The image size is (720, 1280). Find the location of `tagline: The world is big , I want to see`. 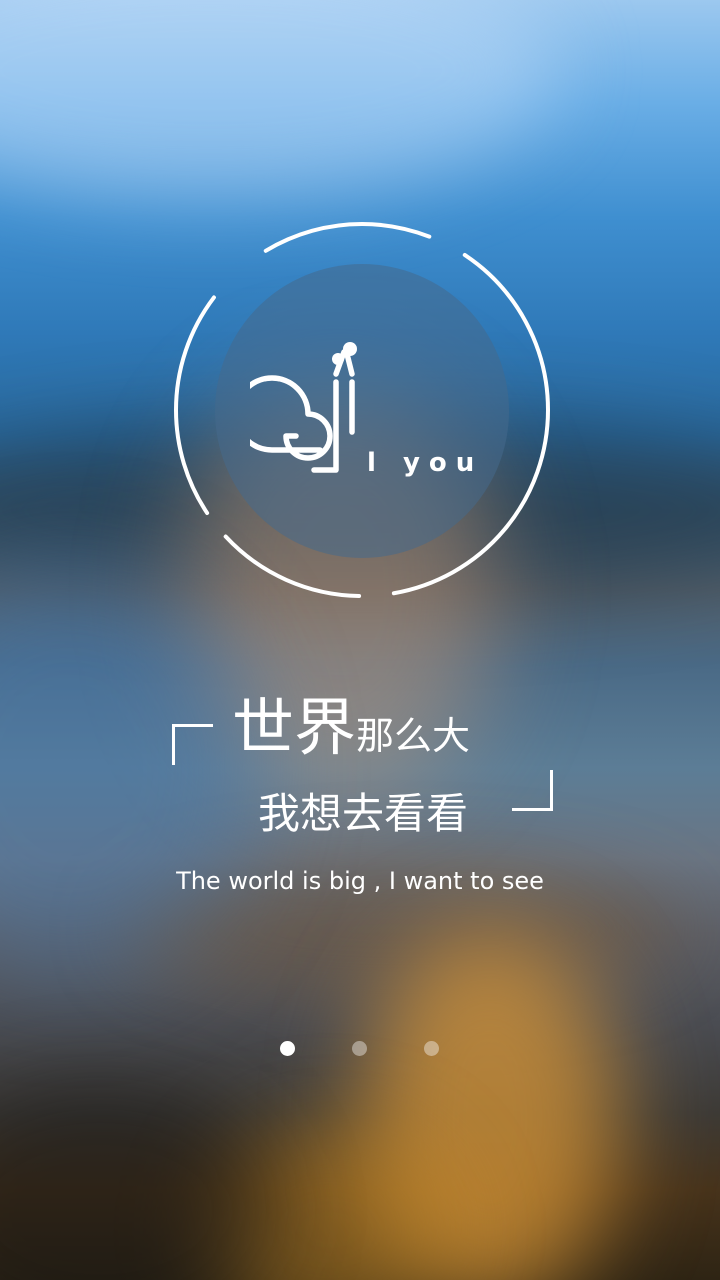

tagline: The world is big , I want to see is located at coordinates (360, 881).